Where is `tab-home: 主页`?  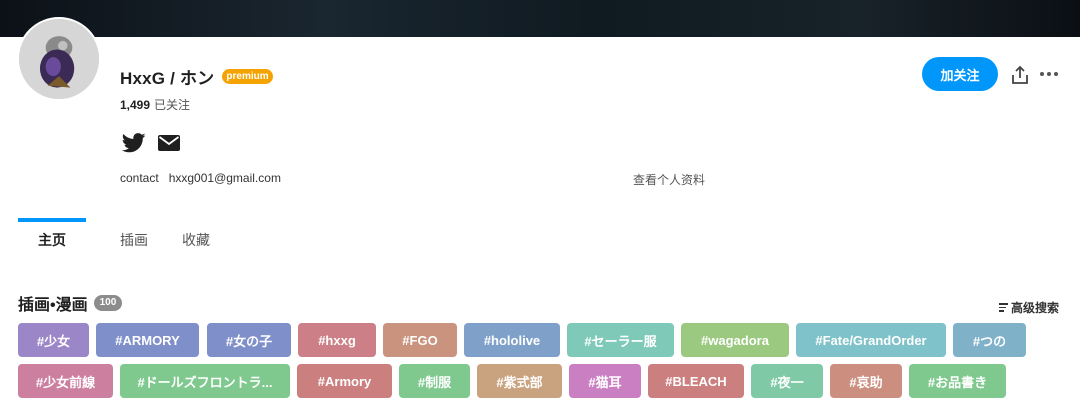 tab-home: 主页 is located at coordinates (52, 240).